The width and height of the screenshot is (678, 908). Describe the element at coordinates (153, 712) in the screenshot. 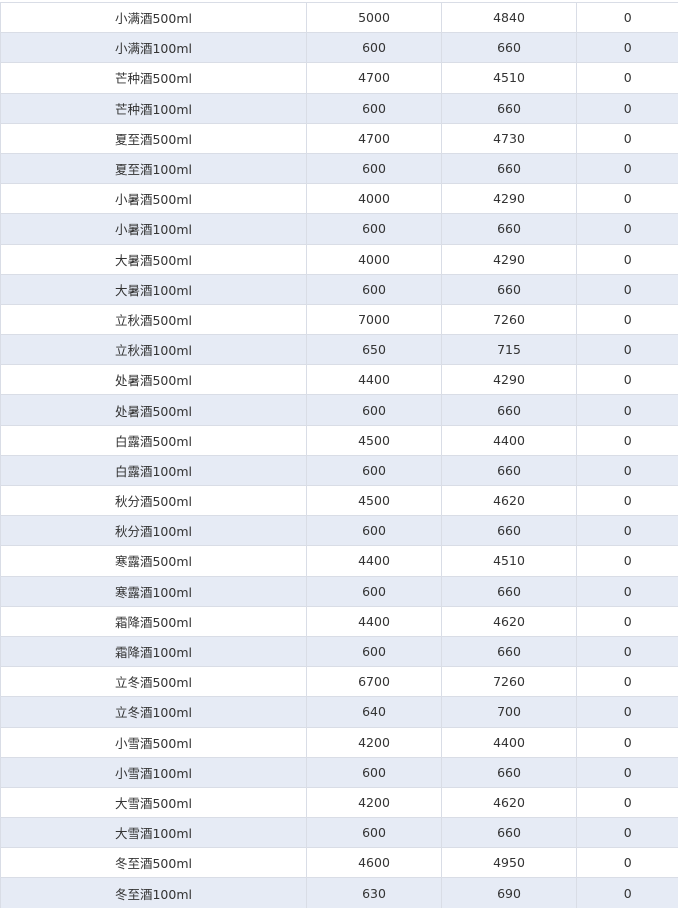

I see `product-name-cell: 立冬酒100ml` at that location.